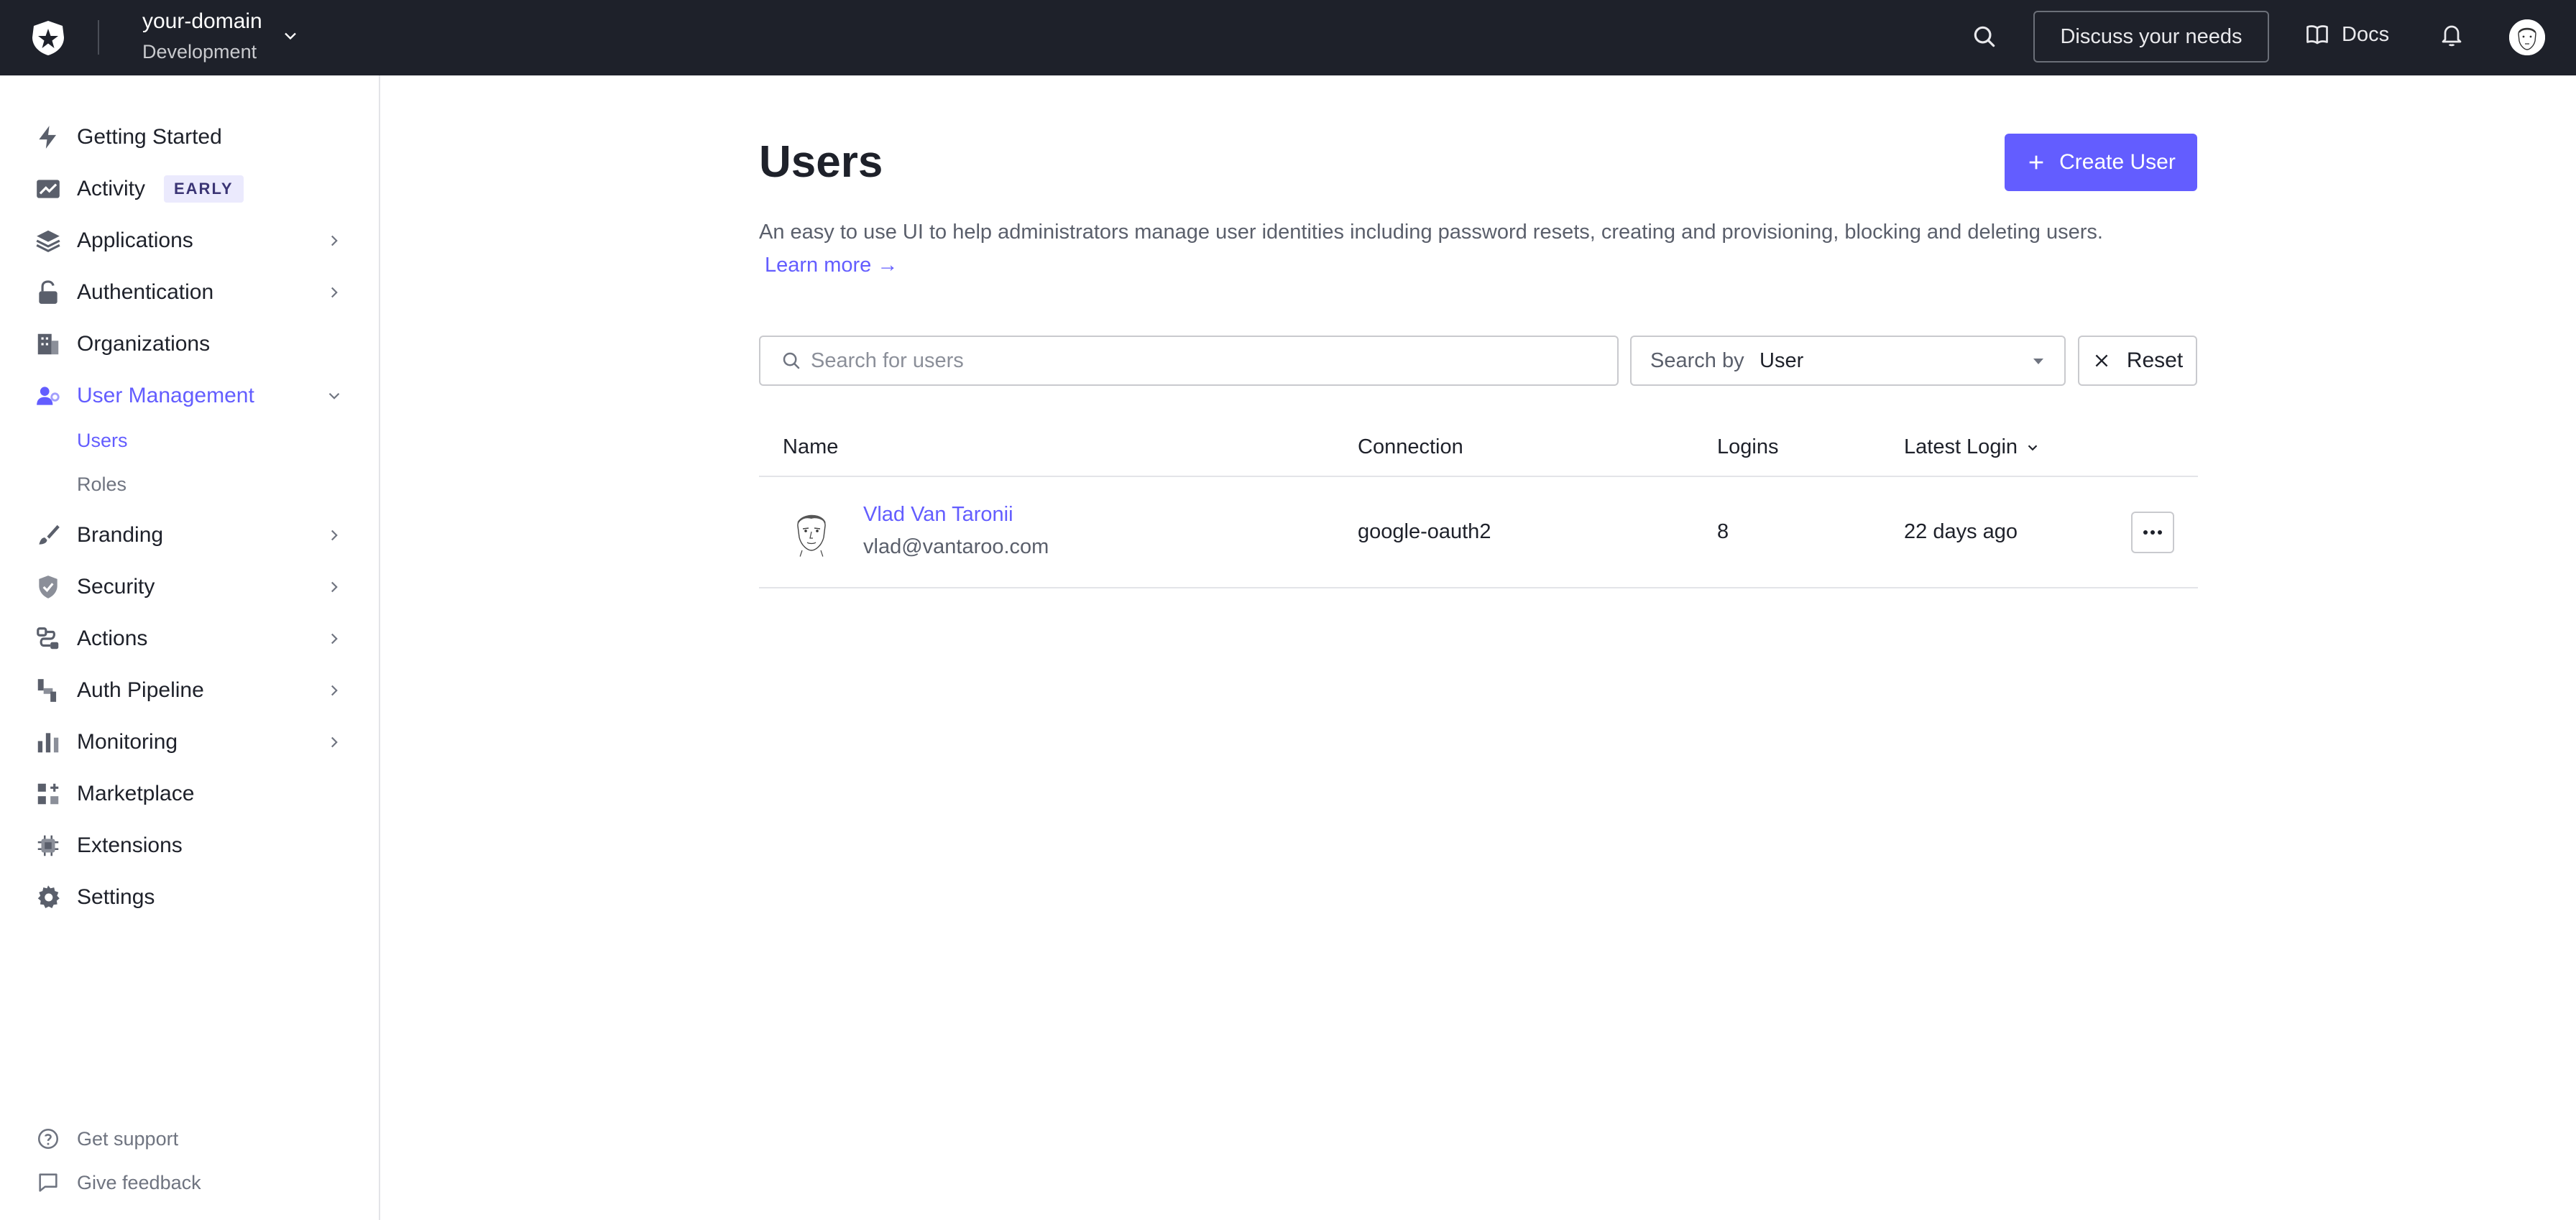  What do you see at coordinates (1424, 531) in the screenshot?
I see `user-connection: google-oauth2` at bounding box center [1424, 531].